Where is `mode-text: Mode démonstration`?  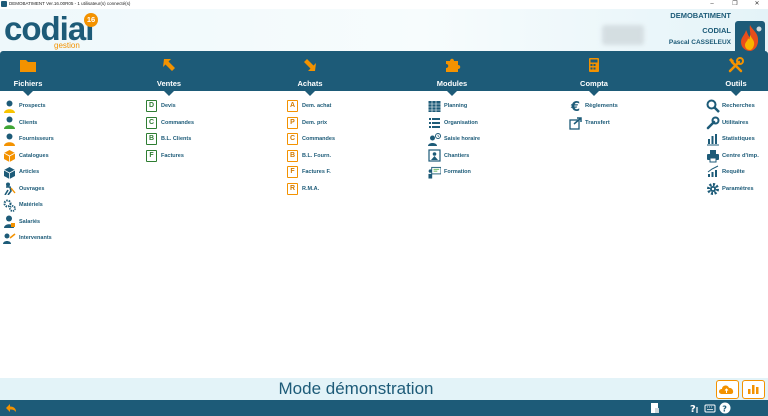
mode-text: Mode démonstration is located at coordinates (356, 388).